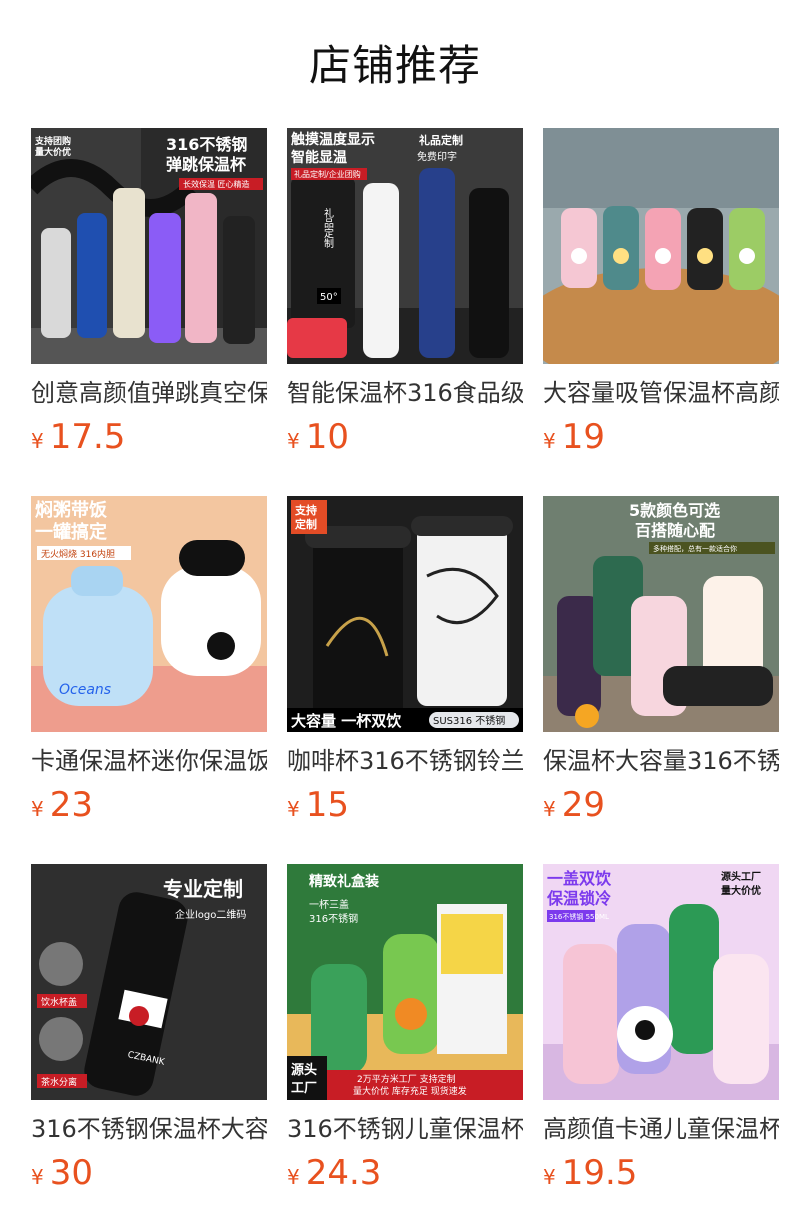 This screenshot has height=1232, width=790. What do you see at coordinates (71, 510) in the screenshot?
I see `svg-text: 焖粥带饭` at bounding box center [71, 510].